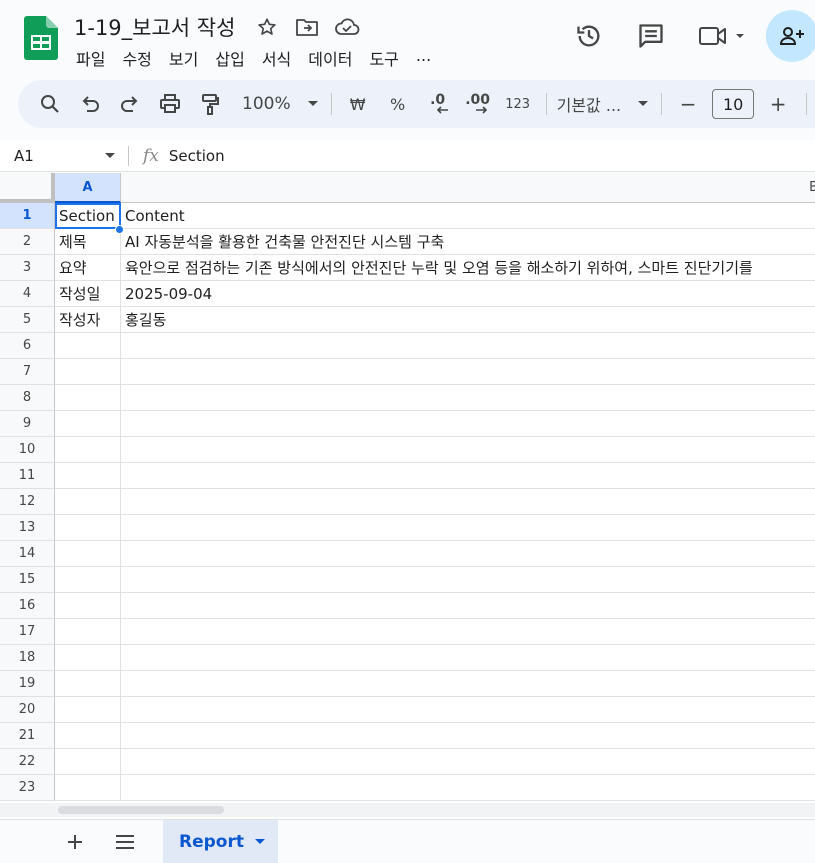  What do you see at coordinates (27, 502) in the screenshot?
I see `row-header: 12` at bounding box center [27, 502].